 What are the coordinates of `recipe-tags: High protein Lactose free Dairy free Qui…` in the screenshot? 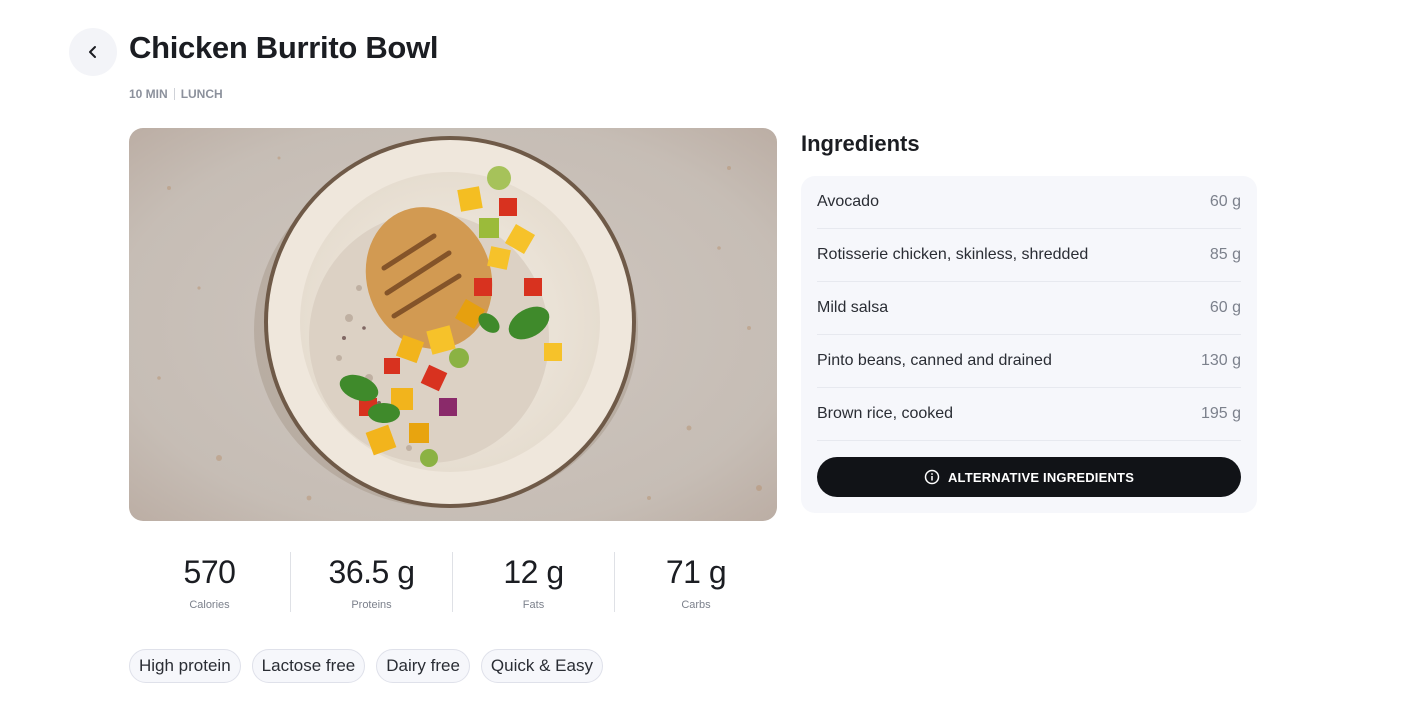 It's located at (366, 666).